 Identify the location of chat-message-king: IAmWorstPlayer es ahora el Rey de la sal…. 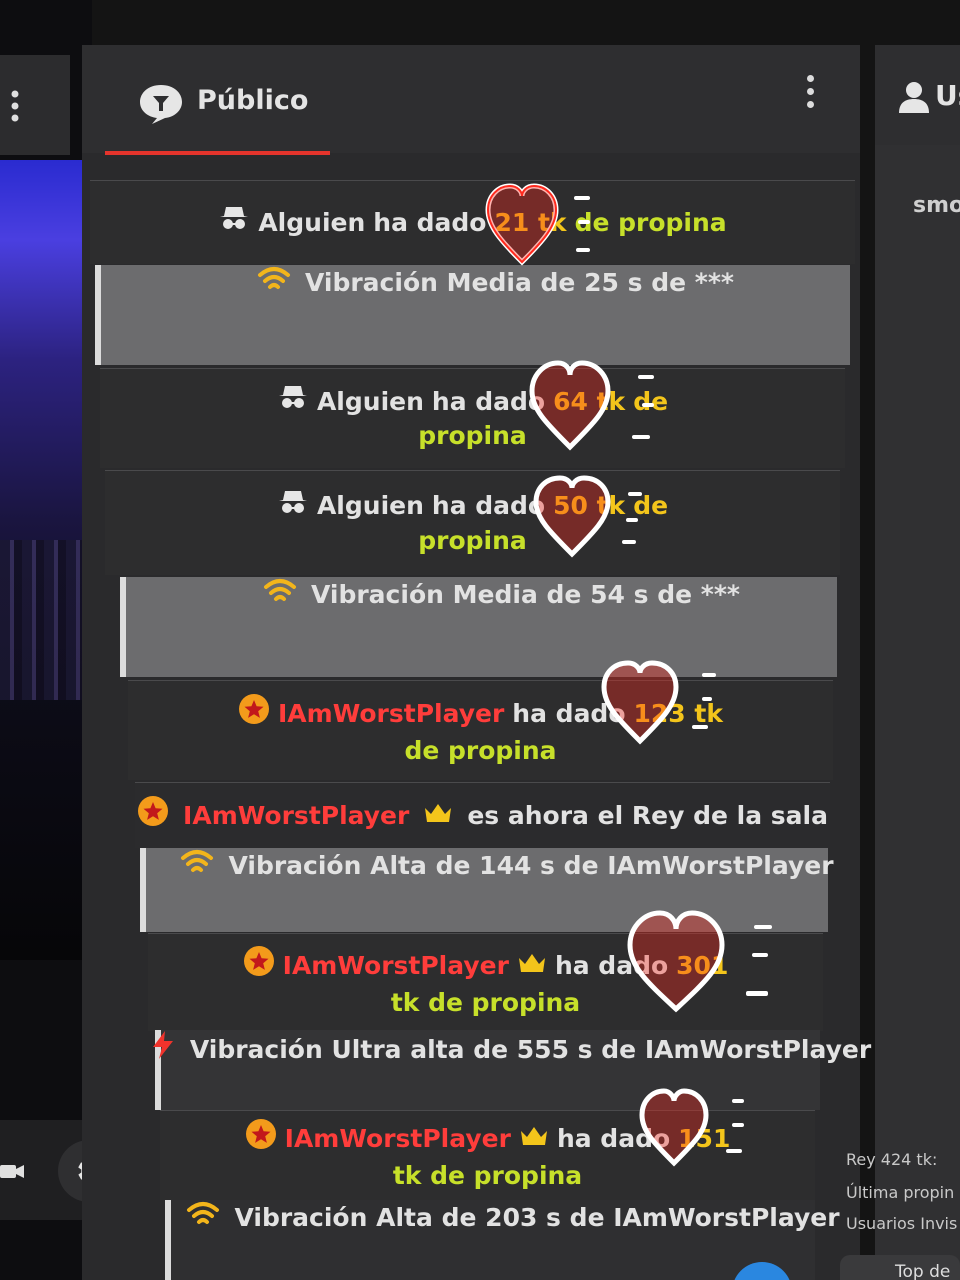
(482, 815).